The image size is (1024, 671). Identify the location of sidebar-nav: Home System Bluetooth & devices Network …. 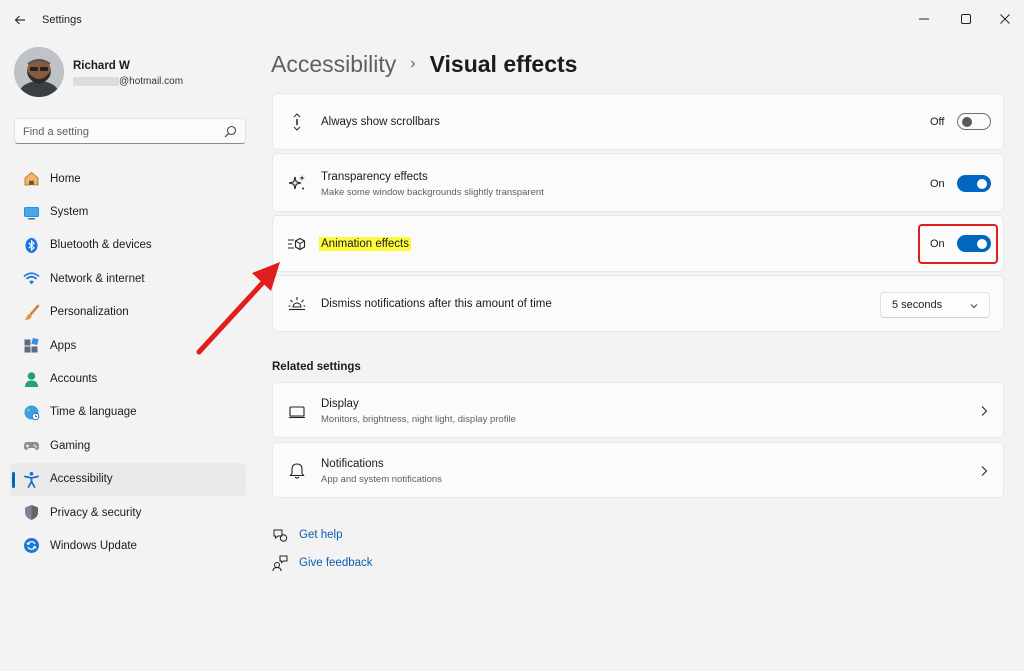
(128, 362).